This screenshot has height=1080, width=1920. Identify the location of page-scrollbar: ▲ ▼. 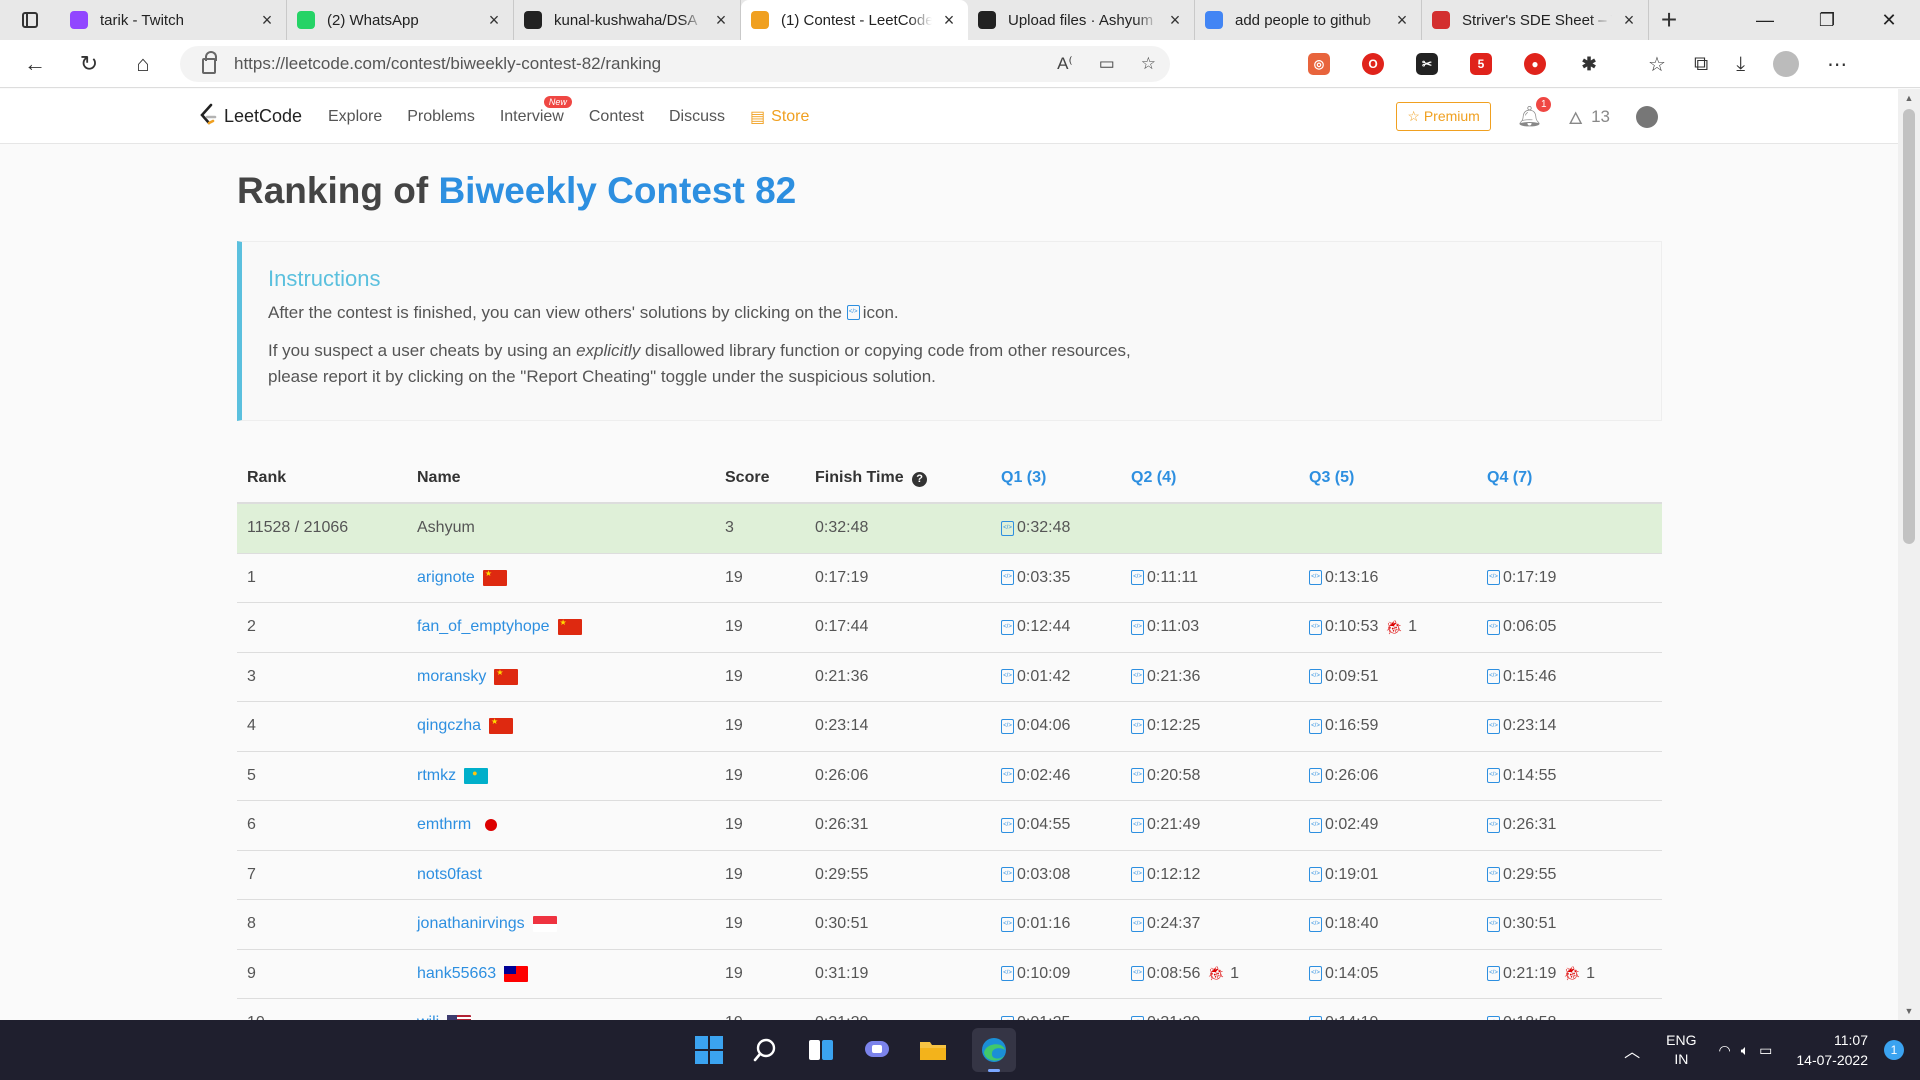
(1909, 554).